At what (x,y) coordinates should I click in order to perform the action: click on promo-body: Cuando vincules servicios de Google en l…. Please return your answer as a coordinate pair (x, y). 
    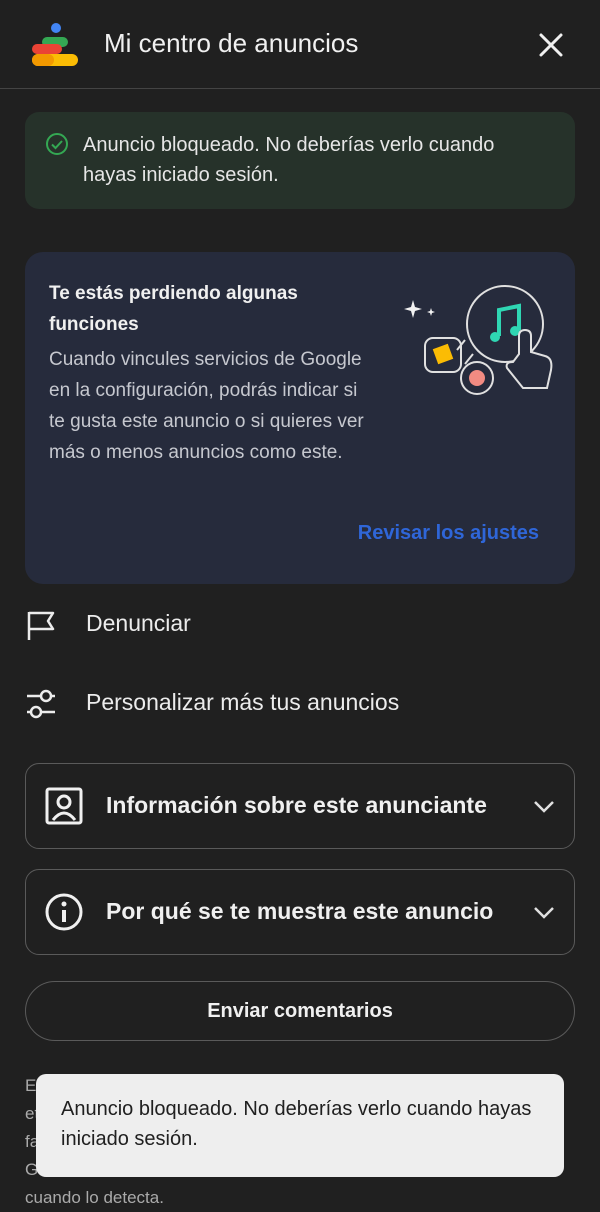
    Looking at the image, I should click on (206, 406).